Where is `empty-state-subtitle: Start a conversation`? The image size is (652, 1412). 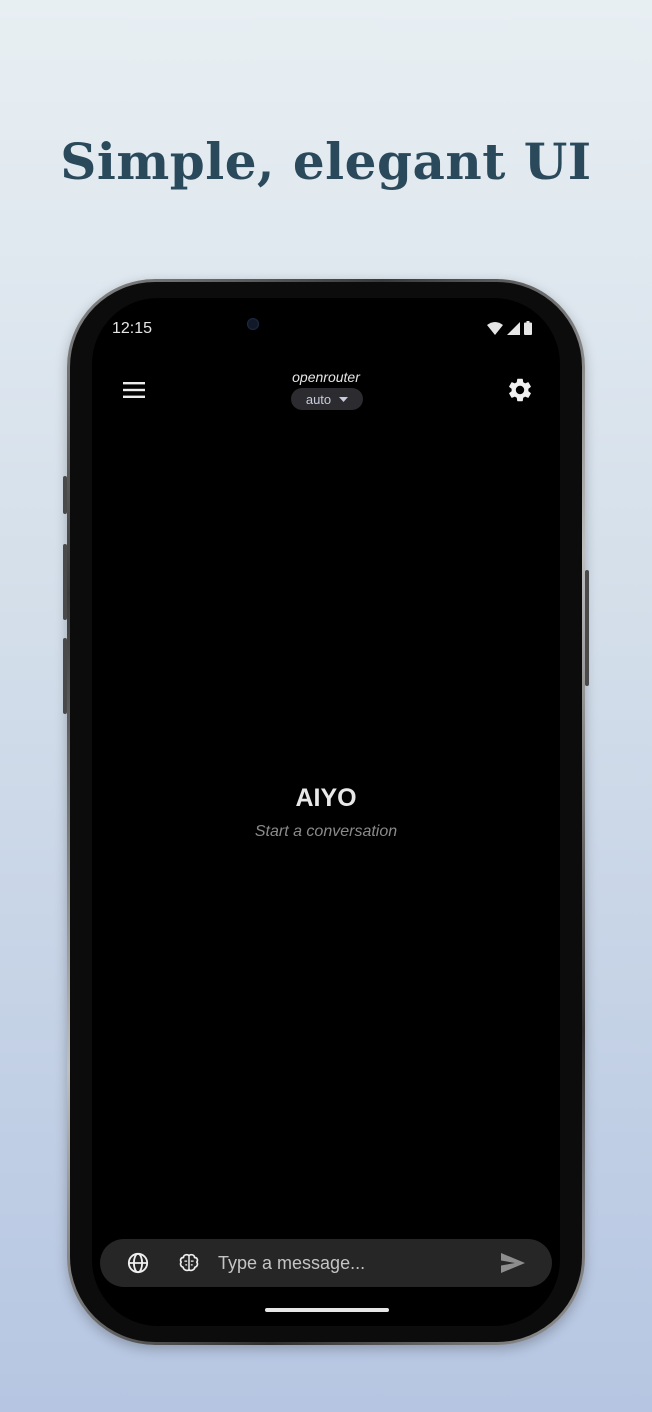
empty-state-subtitle: Start a conversation is located at coordinates (326, 831).